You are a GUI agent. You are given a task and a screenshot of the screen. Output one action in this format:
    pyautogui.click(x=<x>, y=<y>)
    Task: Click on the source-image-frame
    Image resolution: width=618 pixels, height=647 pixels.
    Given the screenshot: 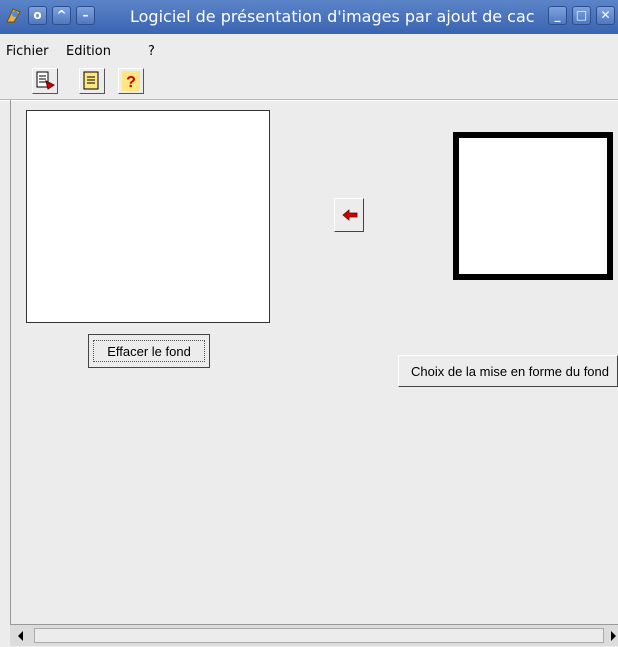 What is the action you would take?
    pyautogui.click(x=148, y=216)
    